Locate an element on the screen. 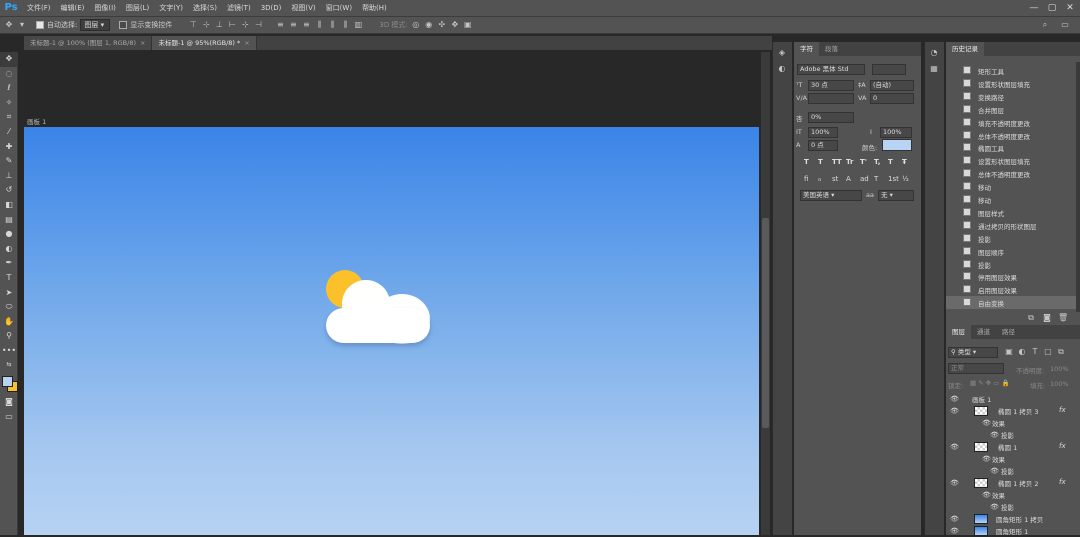 This screenshot has height=537, width=1080. more-tools-icon: ••• is located at coordinates (9, 351).